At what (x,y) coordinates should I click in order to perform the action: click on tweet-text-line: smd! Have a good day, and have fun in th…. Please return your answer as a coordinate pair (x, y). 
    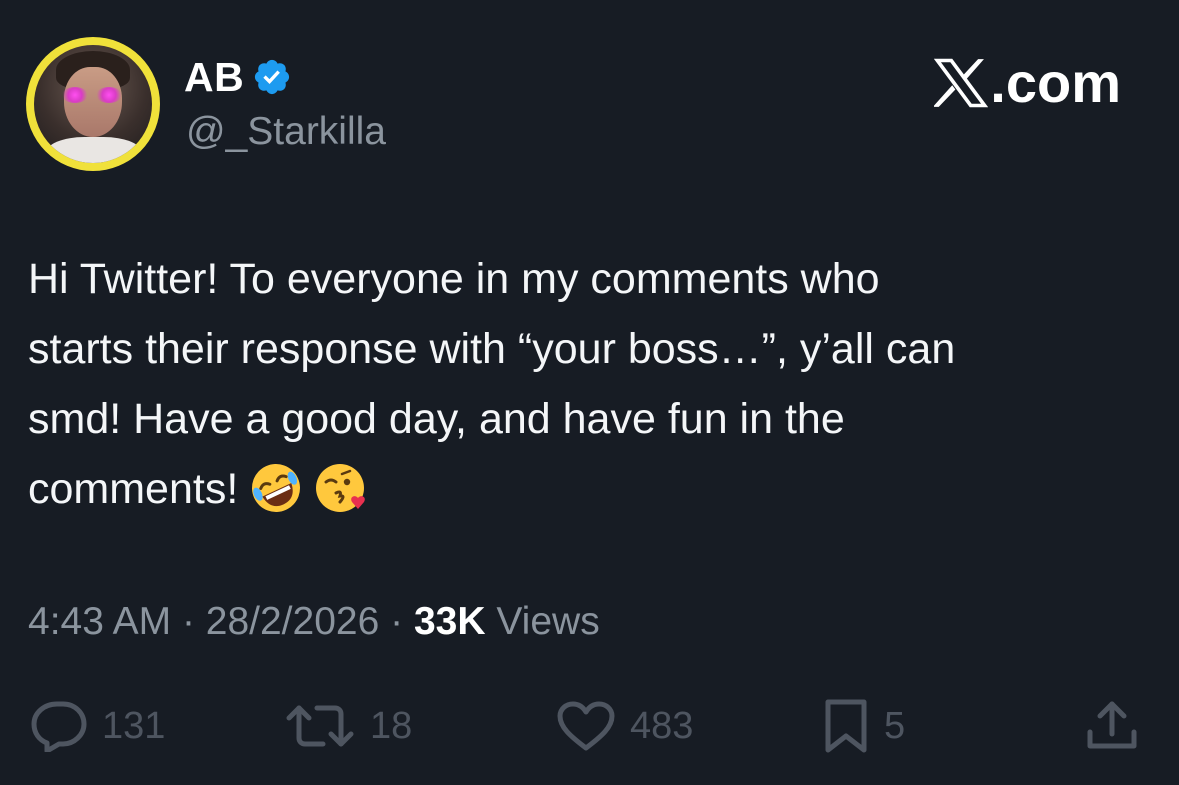
    Looking at the image, I should click on (436, 419).